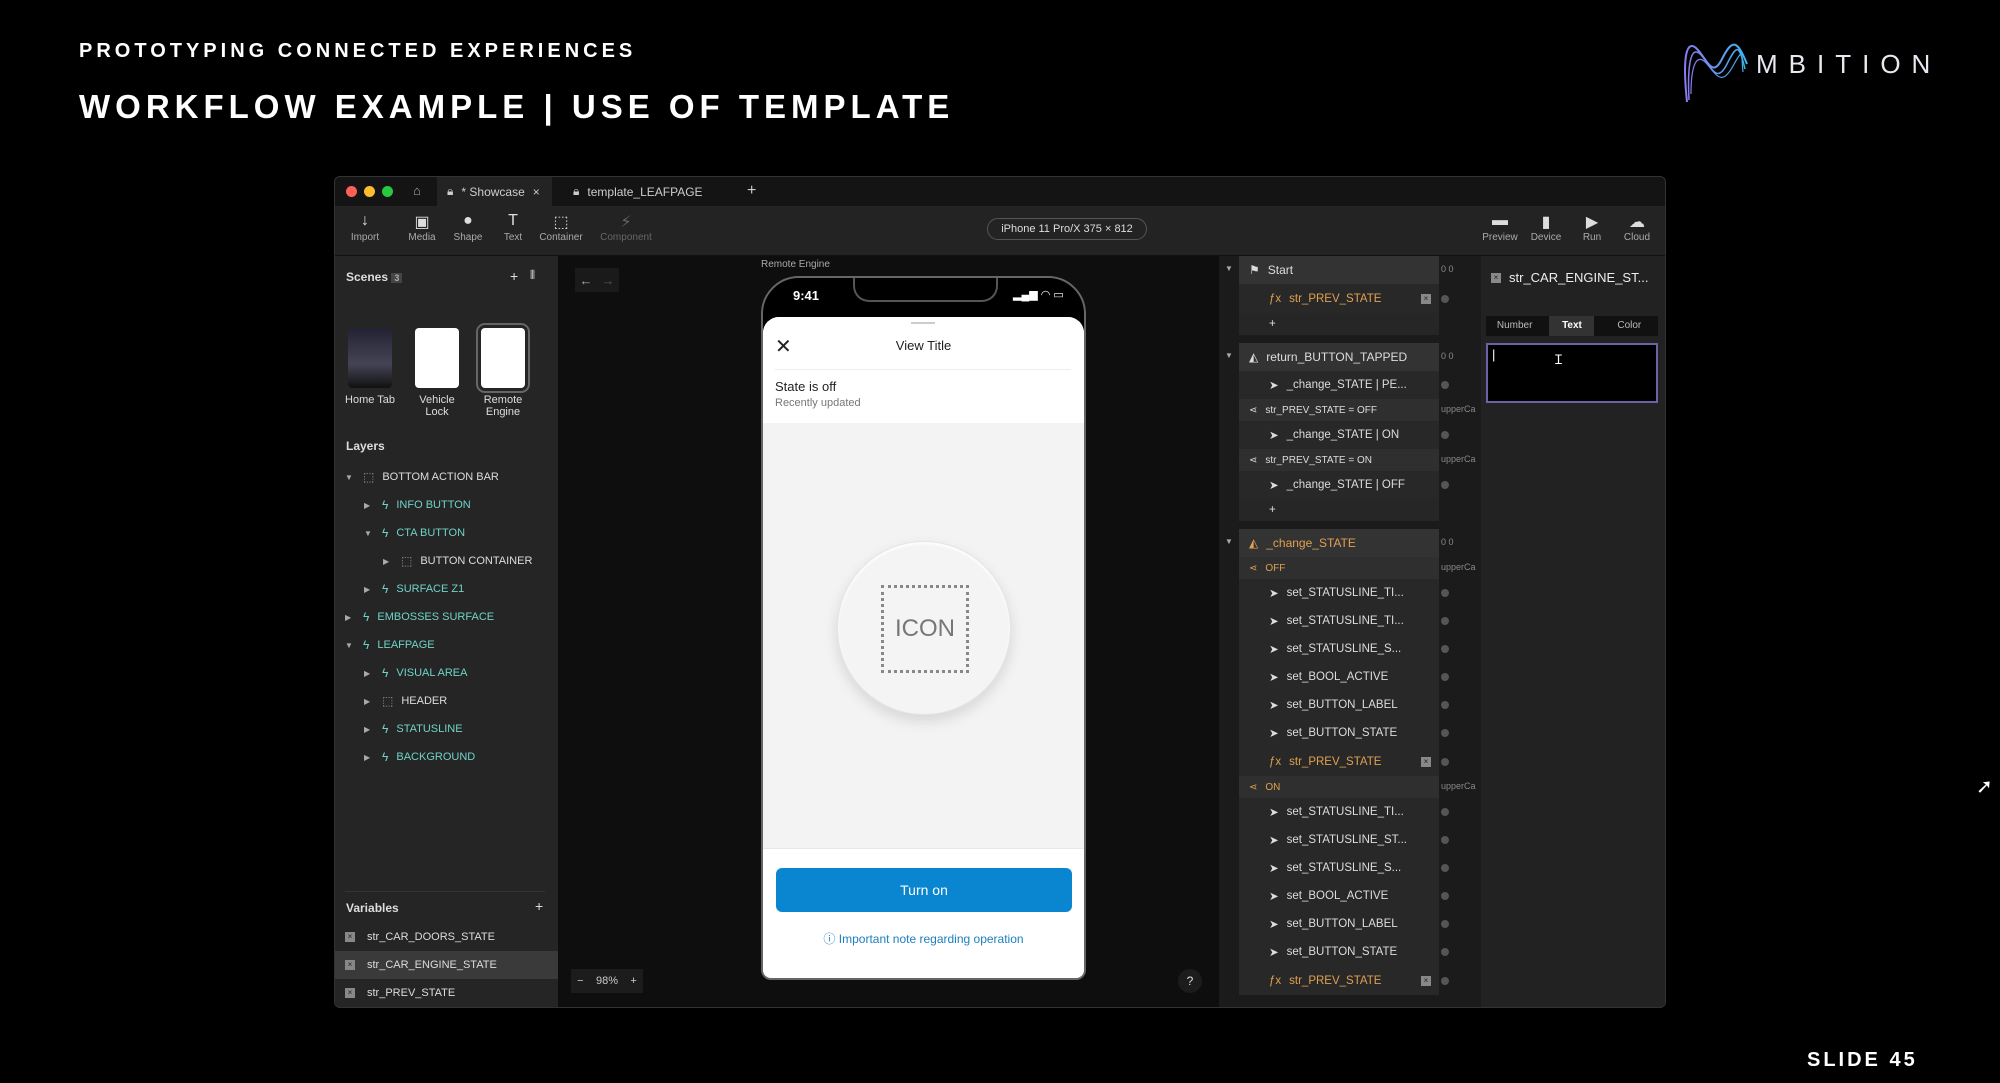  What do you see at coordinates (513, 227) in the screenshot?
I see `text-button: T Text` at bounding box center [513, 227].